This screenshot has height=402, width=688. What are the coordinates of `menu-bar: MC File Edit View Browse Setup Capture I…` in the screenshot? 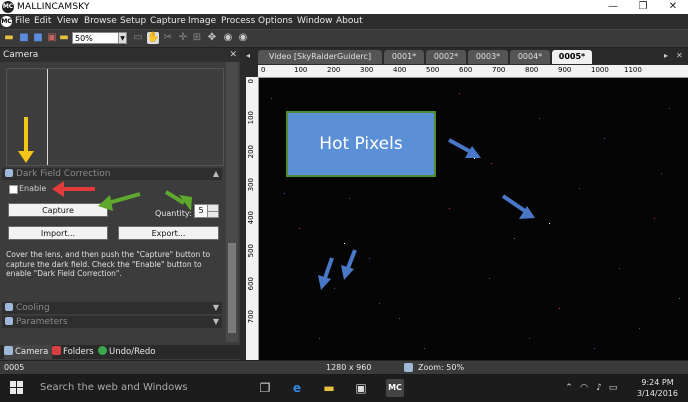 It's located at (344, 22).